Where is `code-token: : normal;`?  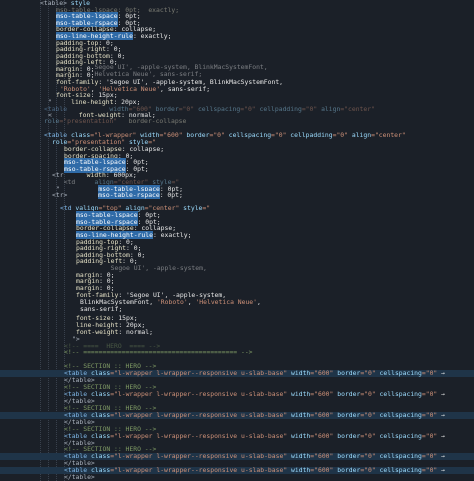
code-token: : normal; is located at coordinates (135, 332).